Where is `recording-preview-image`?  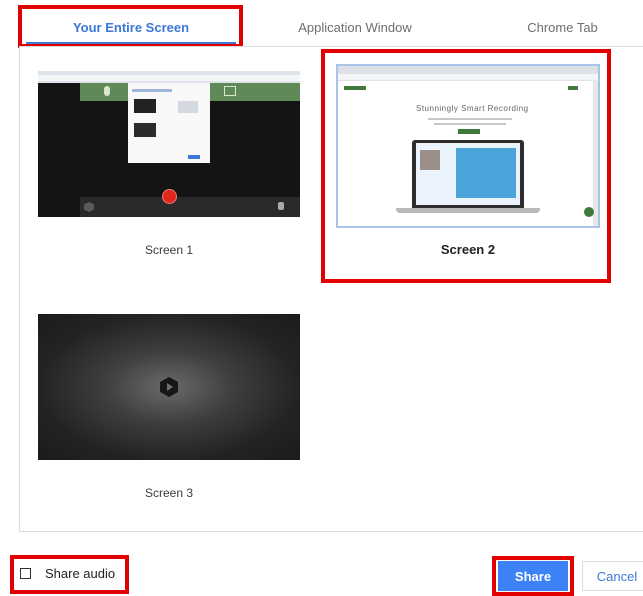
recording-preview-image is located at coordinates (486, 173).